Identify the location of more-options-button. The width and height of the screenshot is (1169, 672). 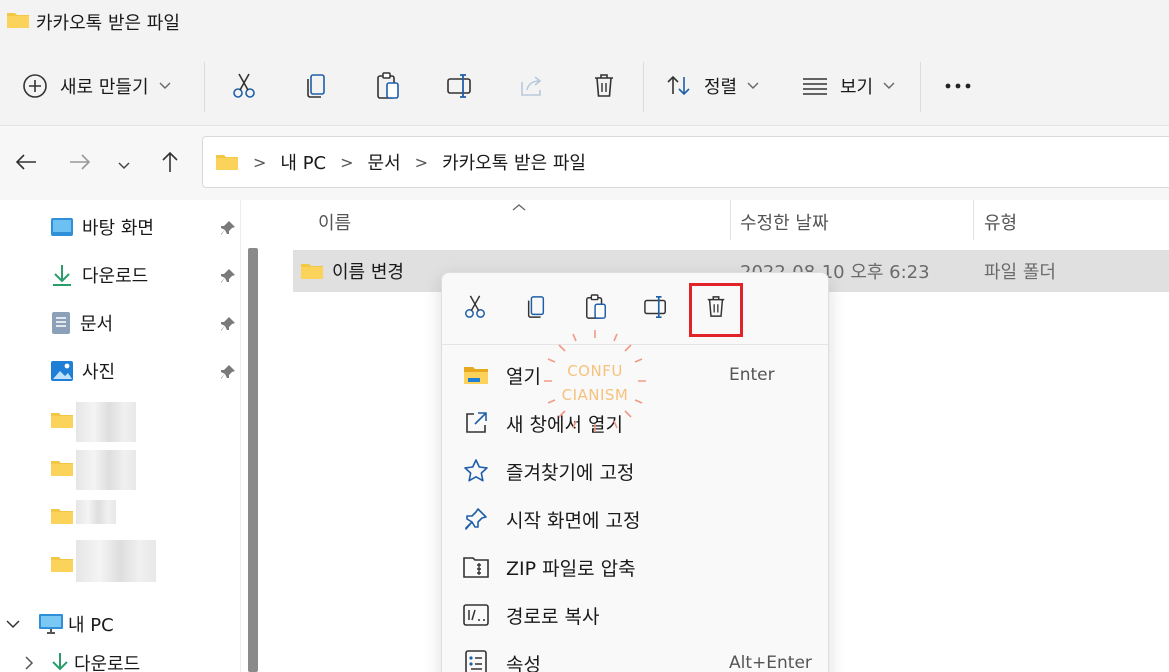
(958, 86).